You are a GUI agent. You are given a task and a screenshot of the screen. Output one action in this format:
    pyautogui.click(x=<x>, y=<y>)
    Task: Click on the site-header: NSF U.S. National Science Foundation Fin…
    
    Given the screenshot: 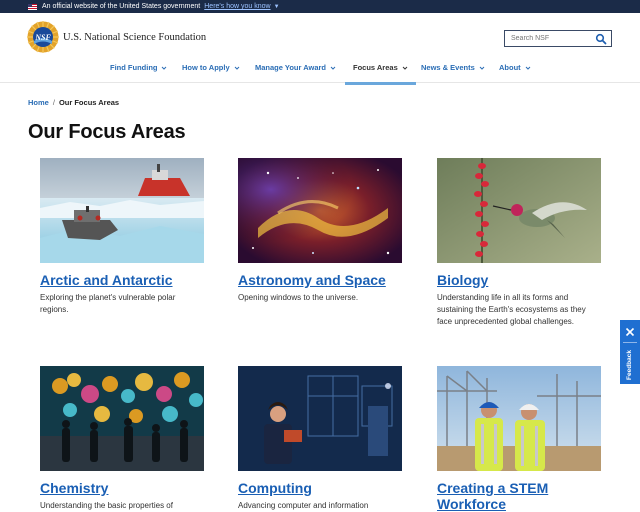 What is the action you would take?
    pyautogui.click(x=320, y=49)
    